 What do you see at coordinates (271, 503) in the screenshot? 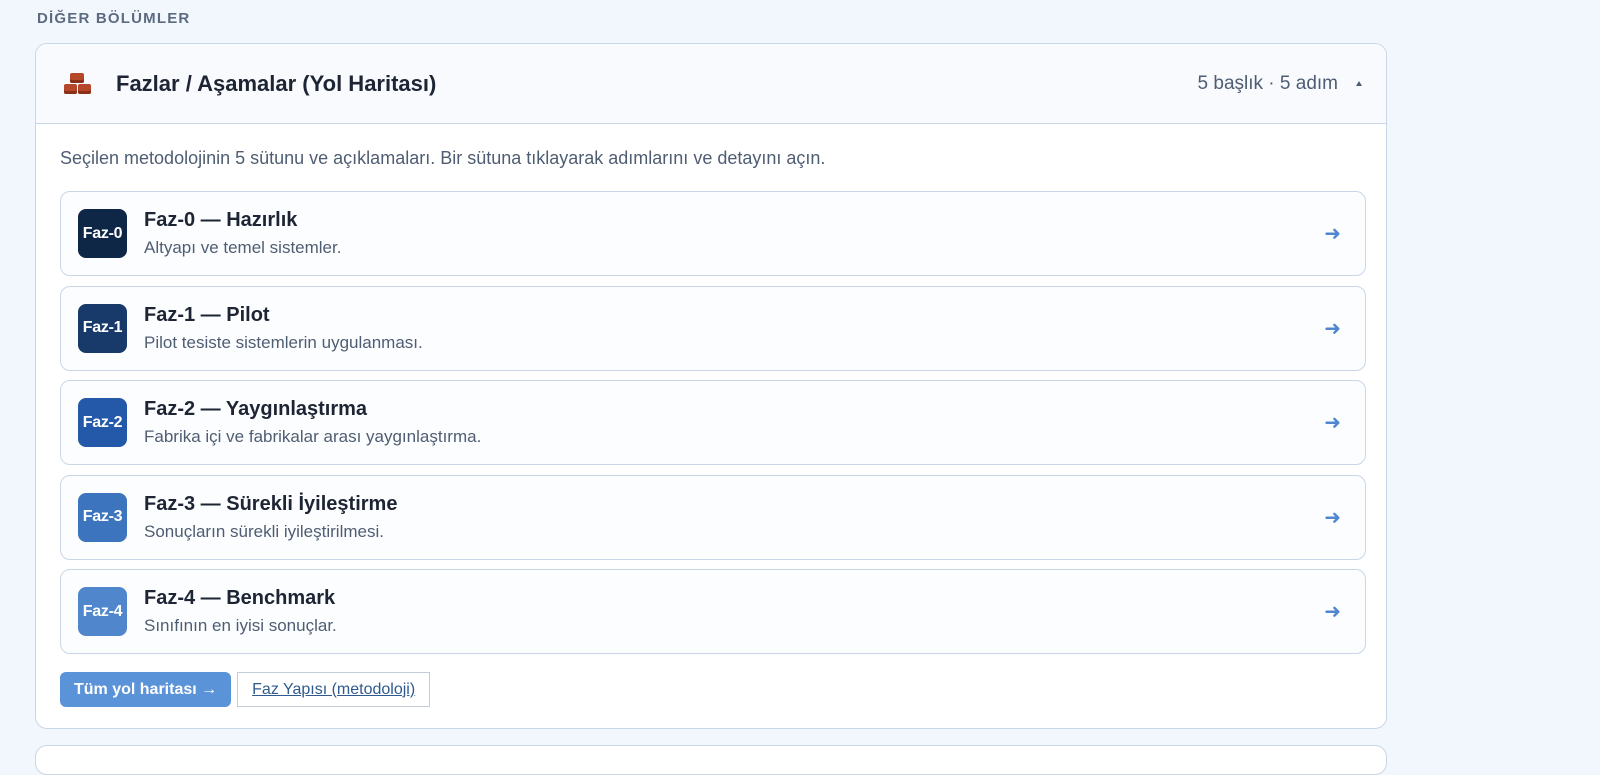
I see `phase-title: Faz-3 — Sürekli İyileştirme` at bounding box center [271, 503].